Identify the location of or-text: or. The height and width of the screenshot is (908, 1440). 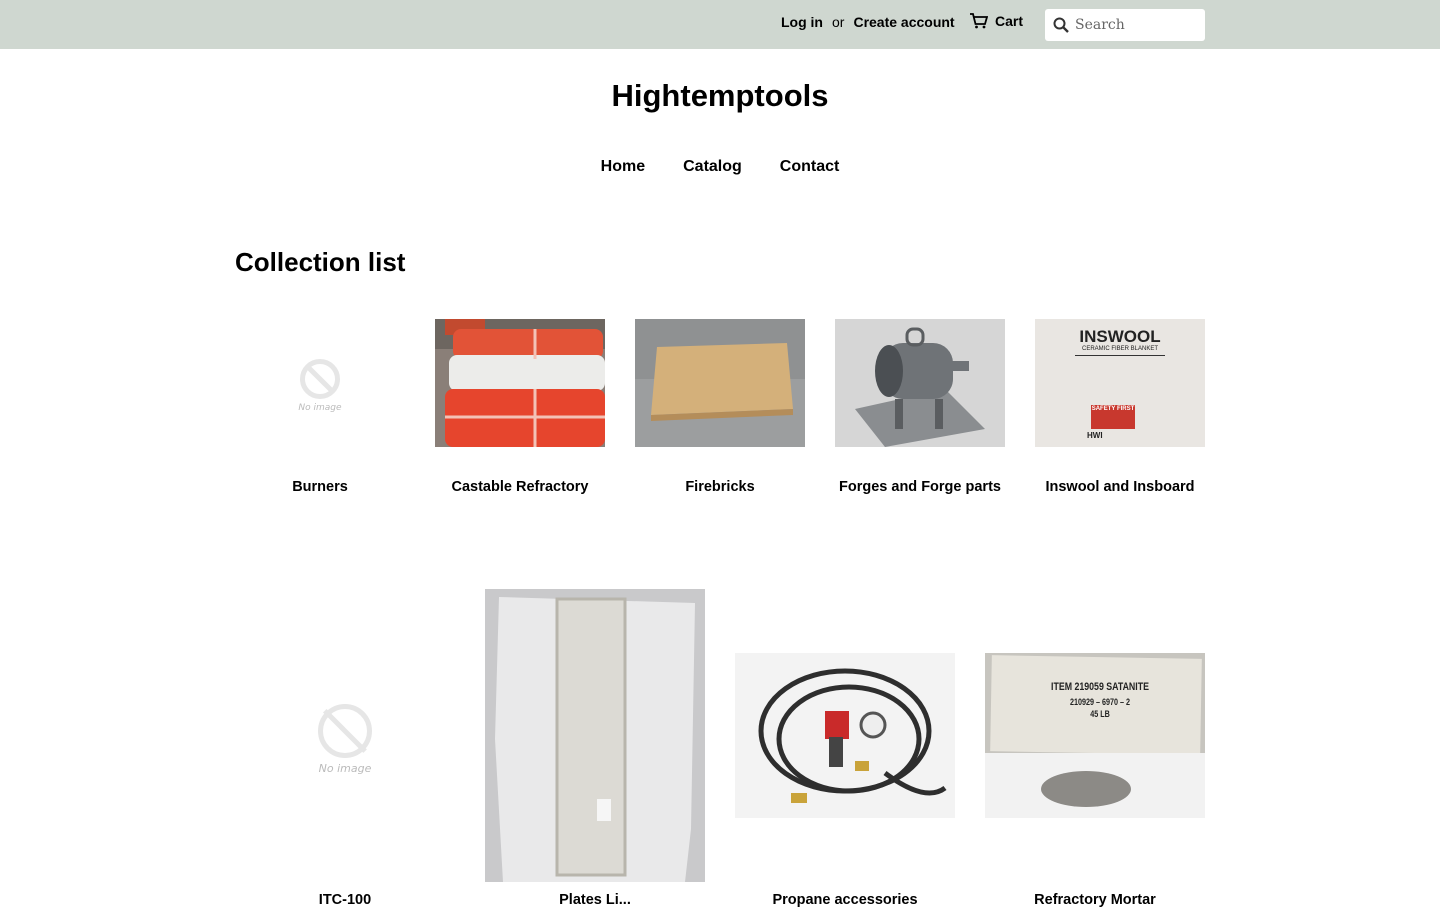
(838, 22).